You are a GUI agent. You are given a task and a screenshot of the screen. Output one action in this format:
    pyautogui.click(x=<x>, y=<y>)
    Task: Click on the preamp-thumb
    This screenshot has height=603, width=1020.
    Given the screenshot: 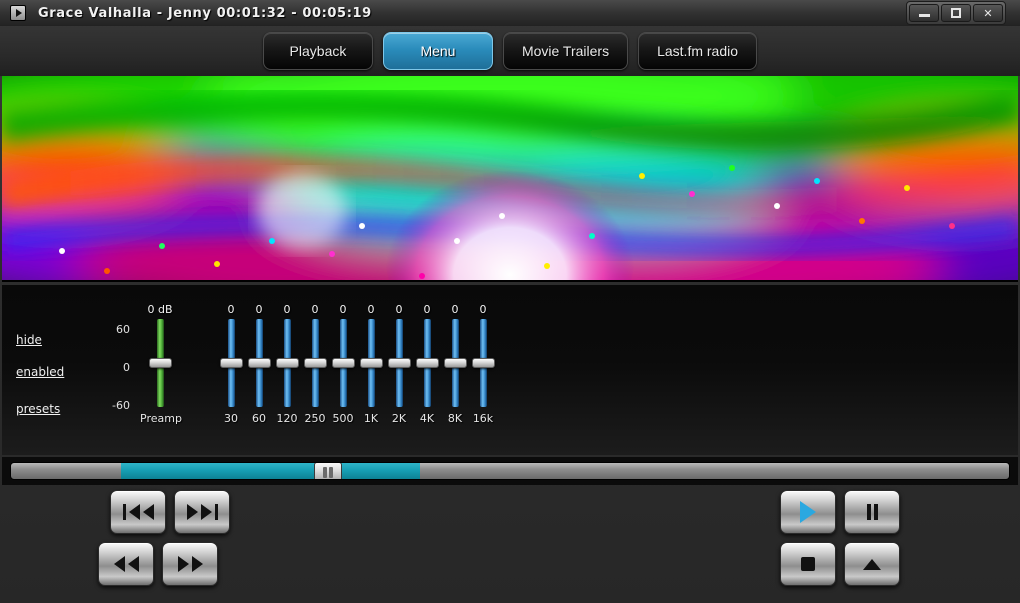 What is the action you would take?
    pyautogui.click(x=160, y=363)
    